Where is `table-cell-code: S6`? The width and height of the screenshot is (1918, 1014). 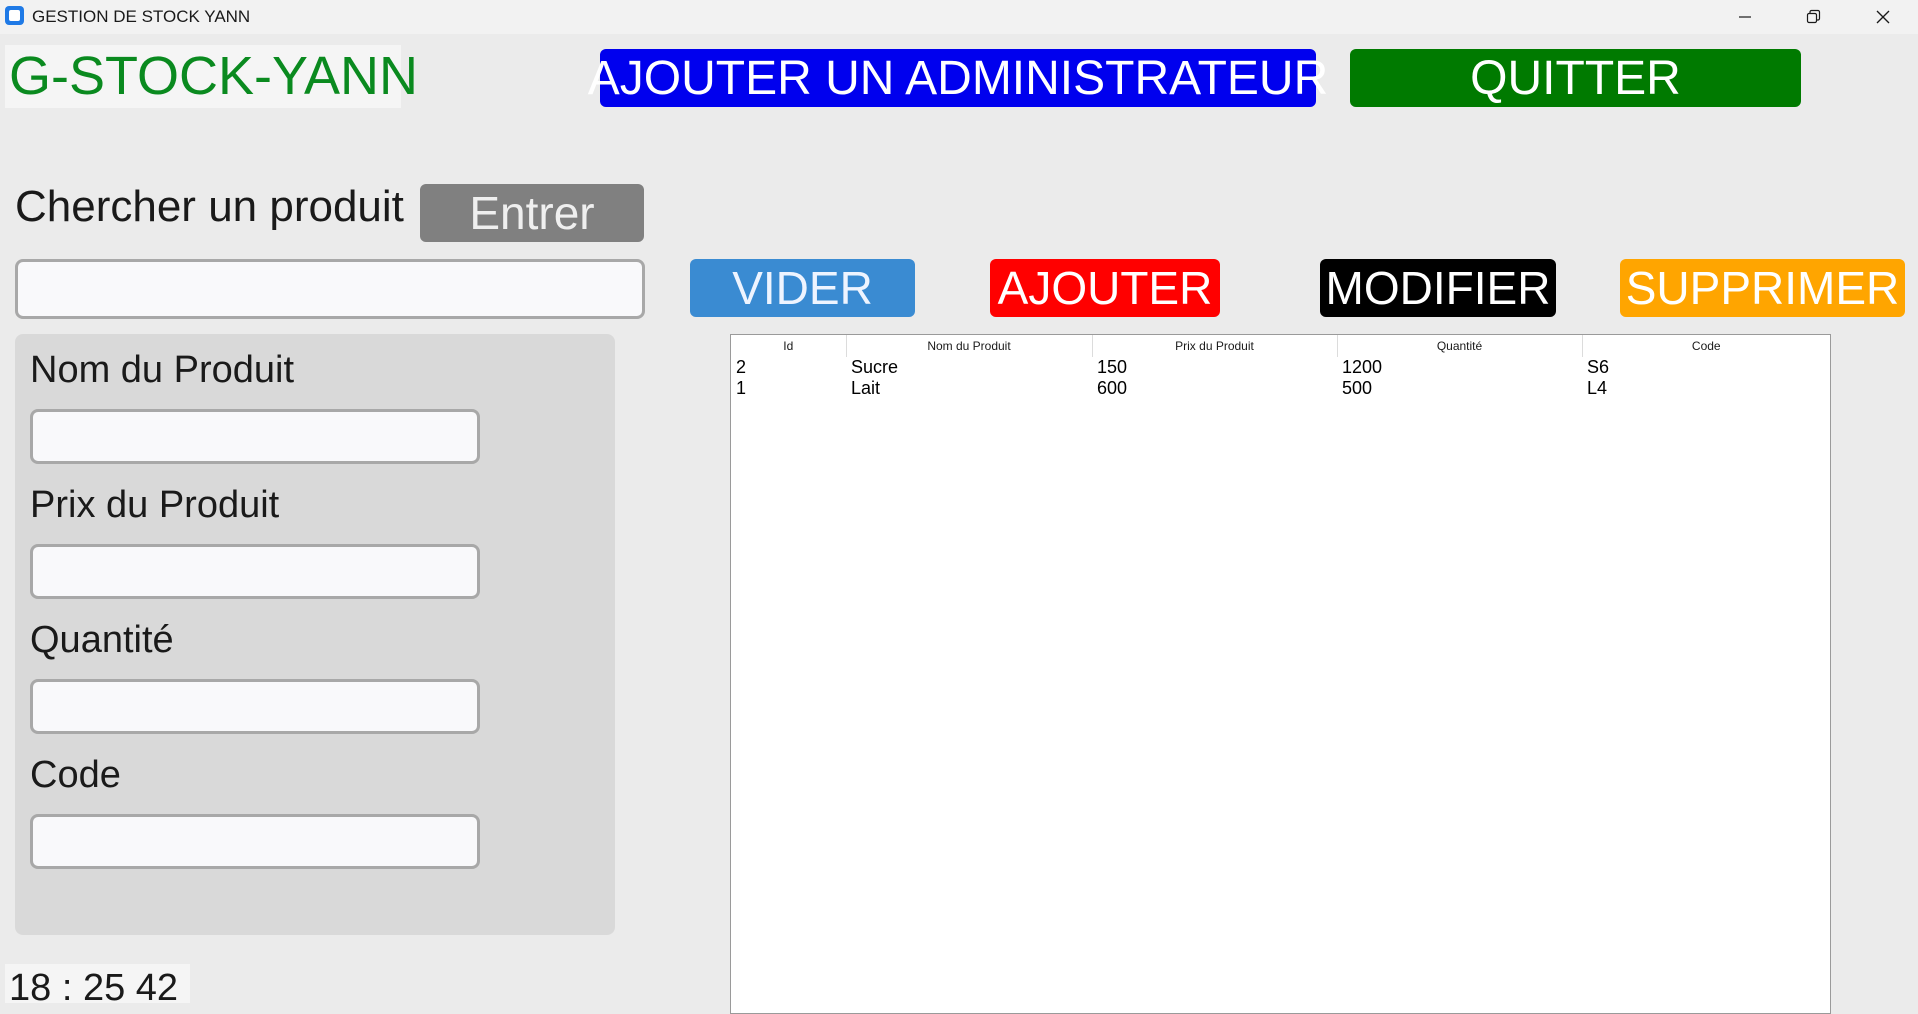
table-cell-code: S6 is located at coordinates (1598, 367).